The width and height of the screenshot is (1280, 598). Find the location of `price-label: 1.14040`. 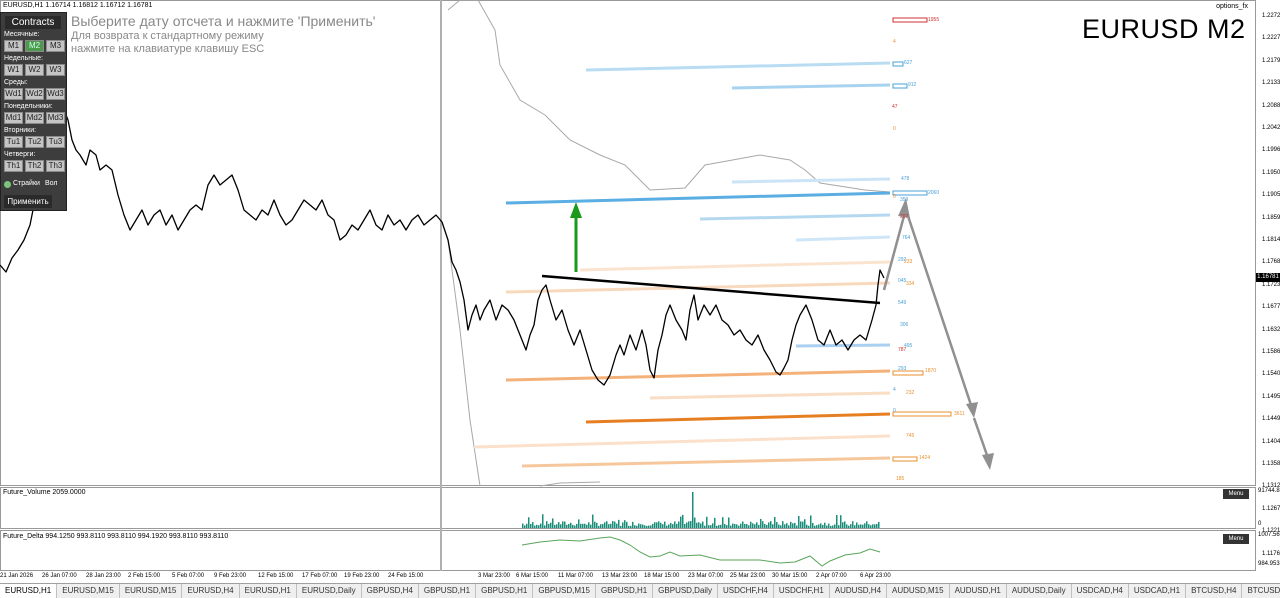

price-label: 1.14040 is located at coordinates (1271, 441).